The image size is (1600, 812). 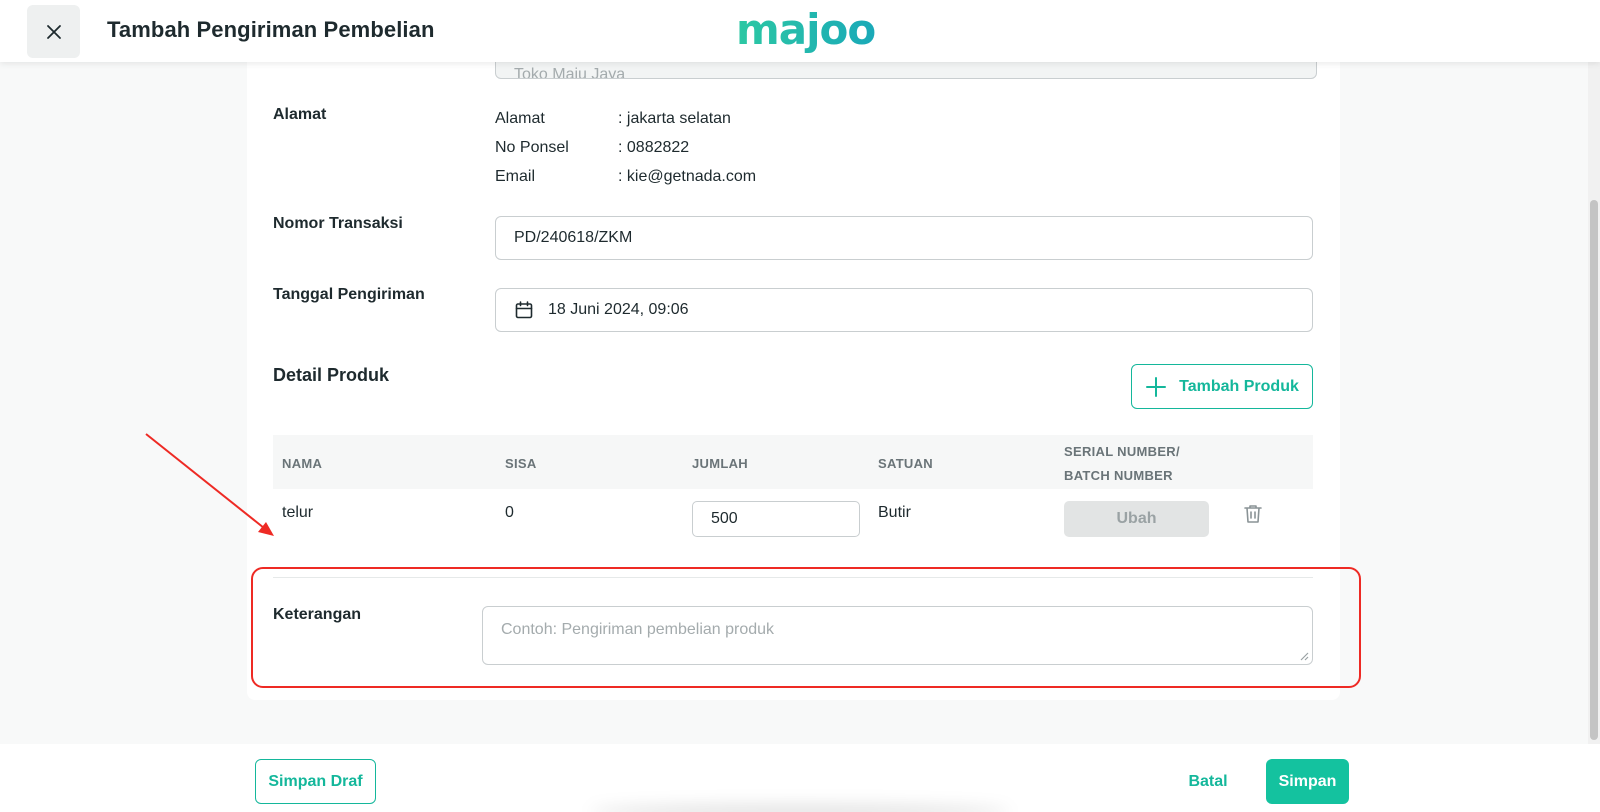 I want to click on column-header-unit: SATUAN, so click(x=905, y=463).